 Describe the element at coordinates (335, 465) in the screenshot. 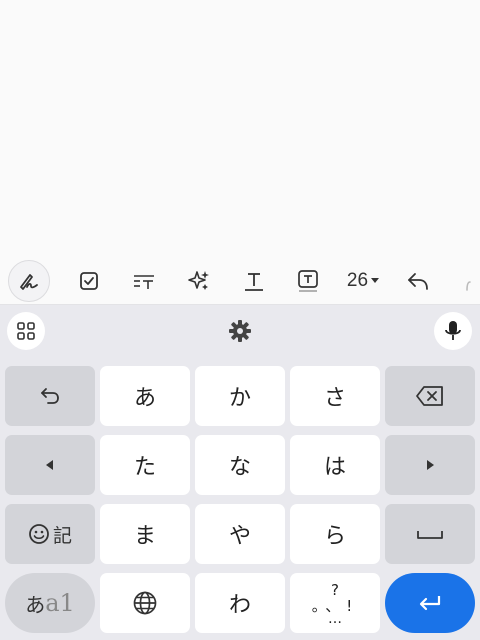

I see `key-ha: は` at that location.